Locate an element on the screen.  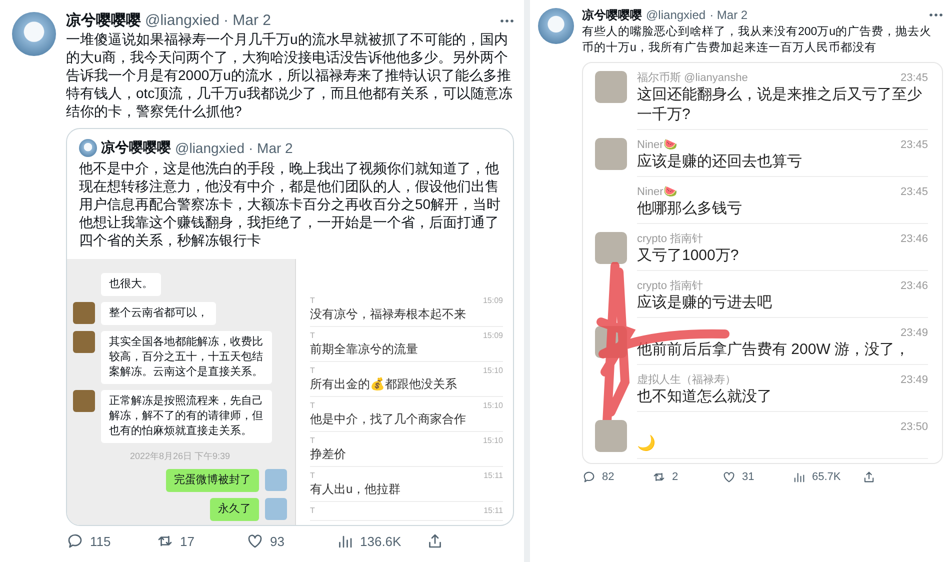
message-text: 应该是赚的亏进去吧 is located at coordinates (705, 303).